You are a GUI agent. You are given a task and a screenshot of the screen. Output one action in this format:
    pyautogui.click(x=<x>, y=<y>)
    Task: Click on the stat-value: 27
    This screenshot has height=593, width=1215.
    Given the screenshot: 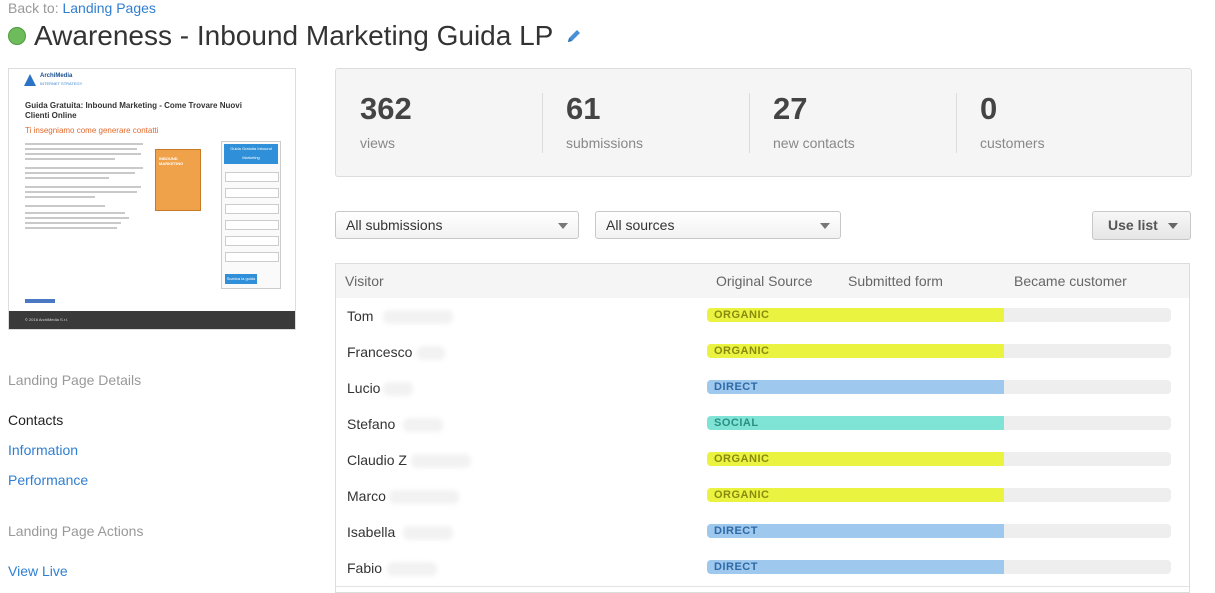 What is the action you would take?
    pyautogui.click(x=790, y=108)
    